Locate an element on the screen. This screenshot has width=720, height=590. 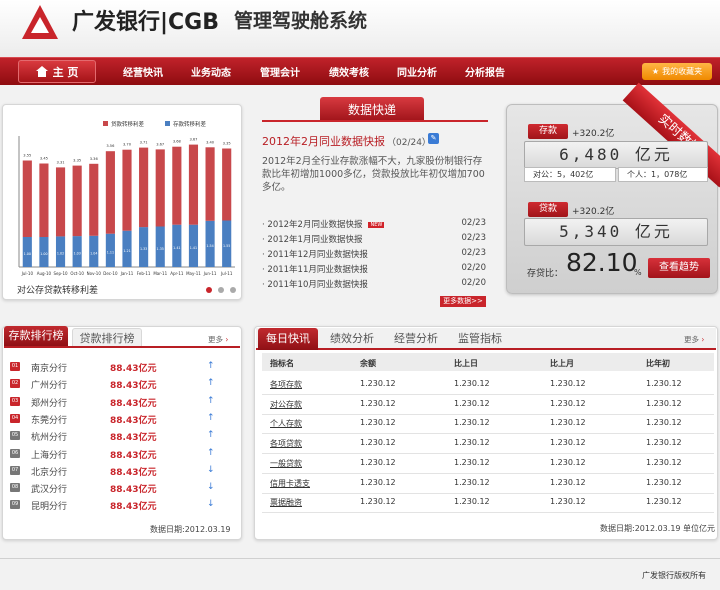
news-list-item: · 2011年11月同业数据快报 02/20 is located at coordinates (374, 269).